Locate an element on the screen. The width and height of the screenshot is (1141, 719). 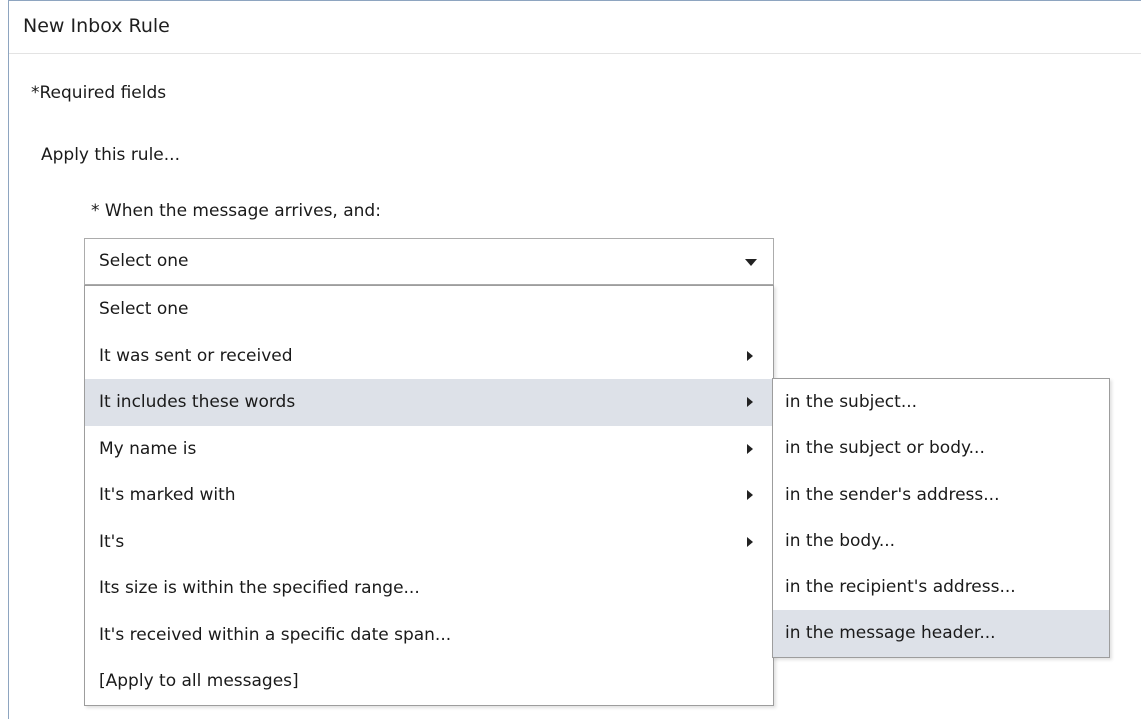
menu-item-label: It includes these words is located at coordinates (197, 402).